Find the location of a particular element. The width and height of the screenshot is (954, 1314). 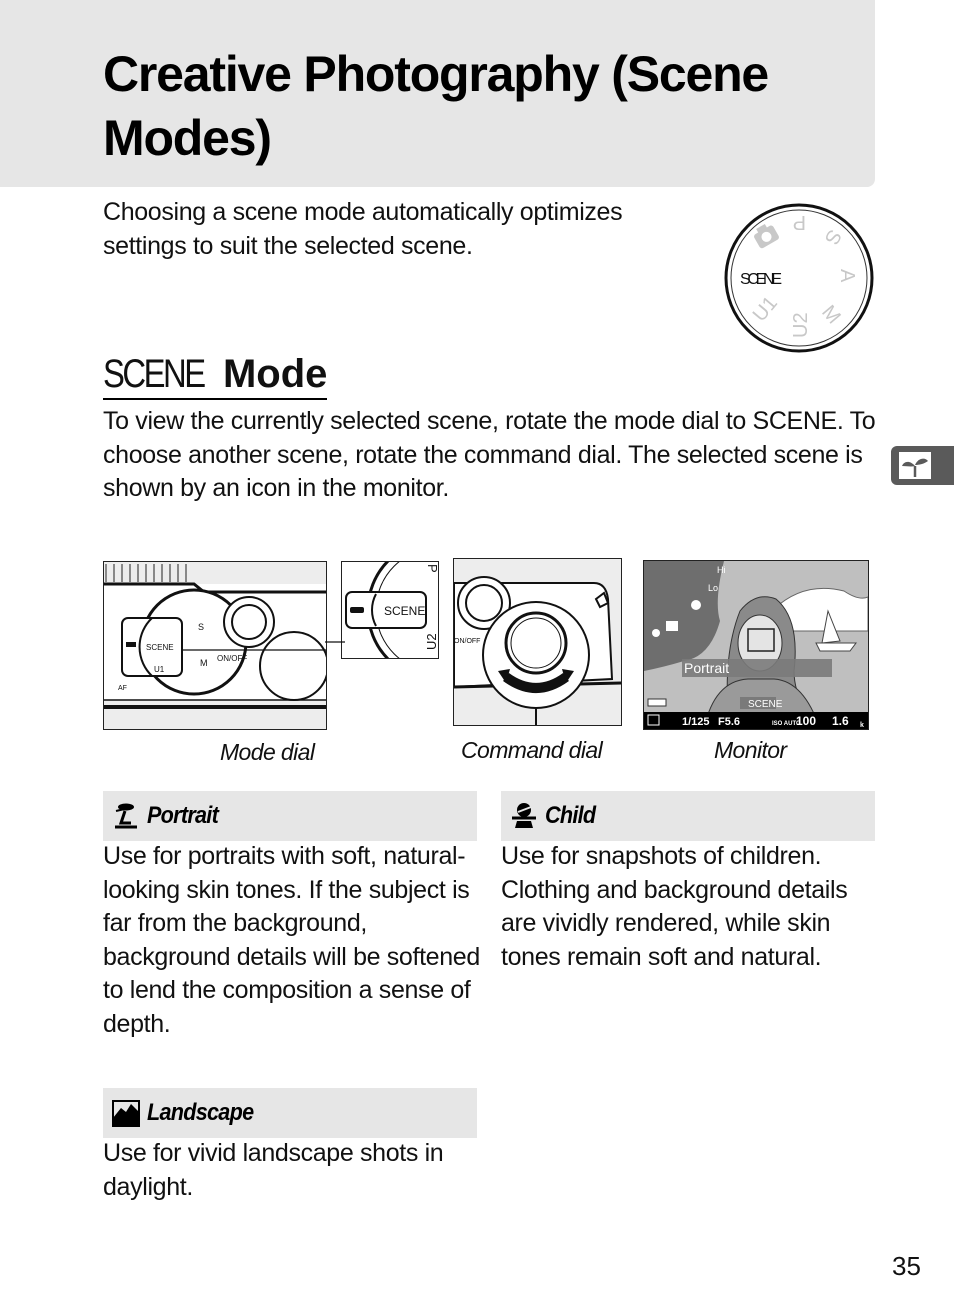

dial-mark-u2: U2 is located at coordinates (801, 325).